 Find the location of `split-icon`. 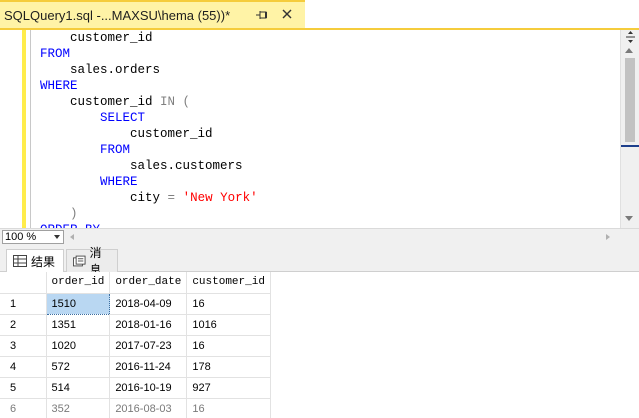

split-icon is located at coordinates (630, 37).